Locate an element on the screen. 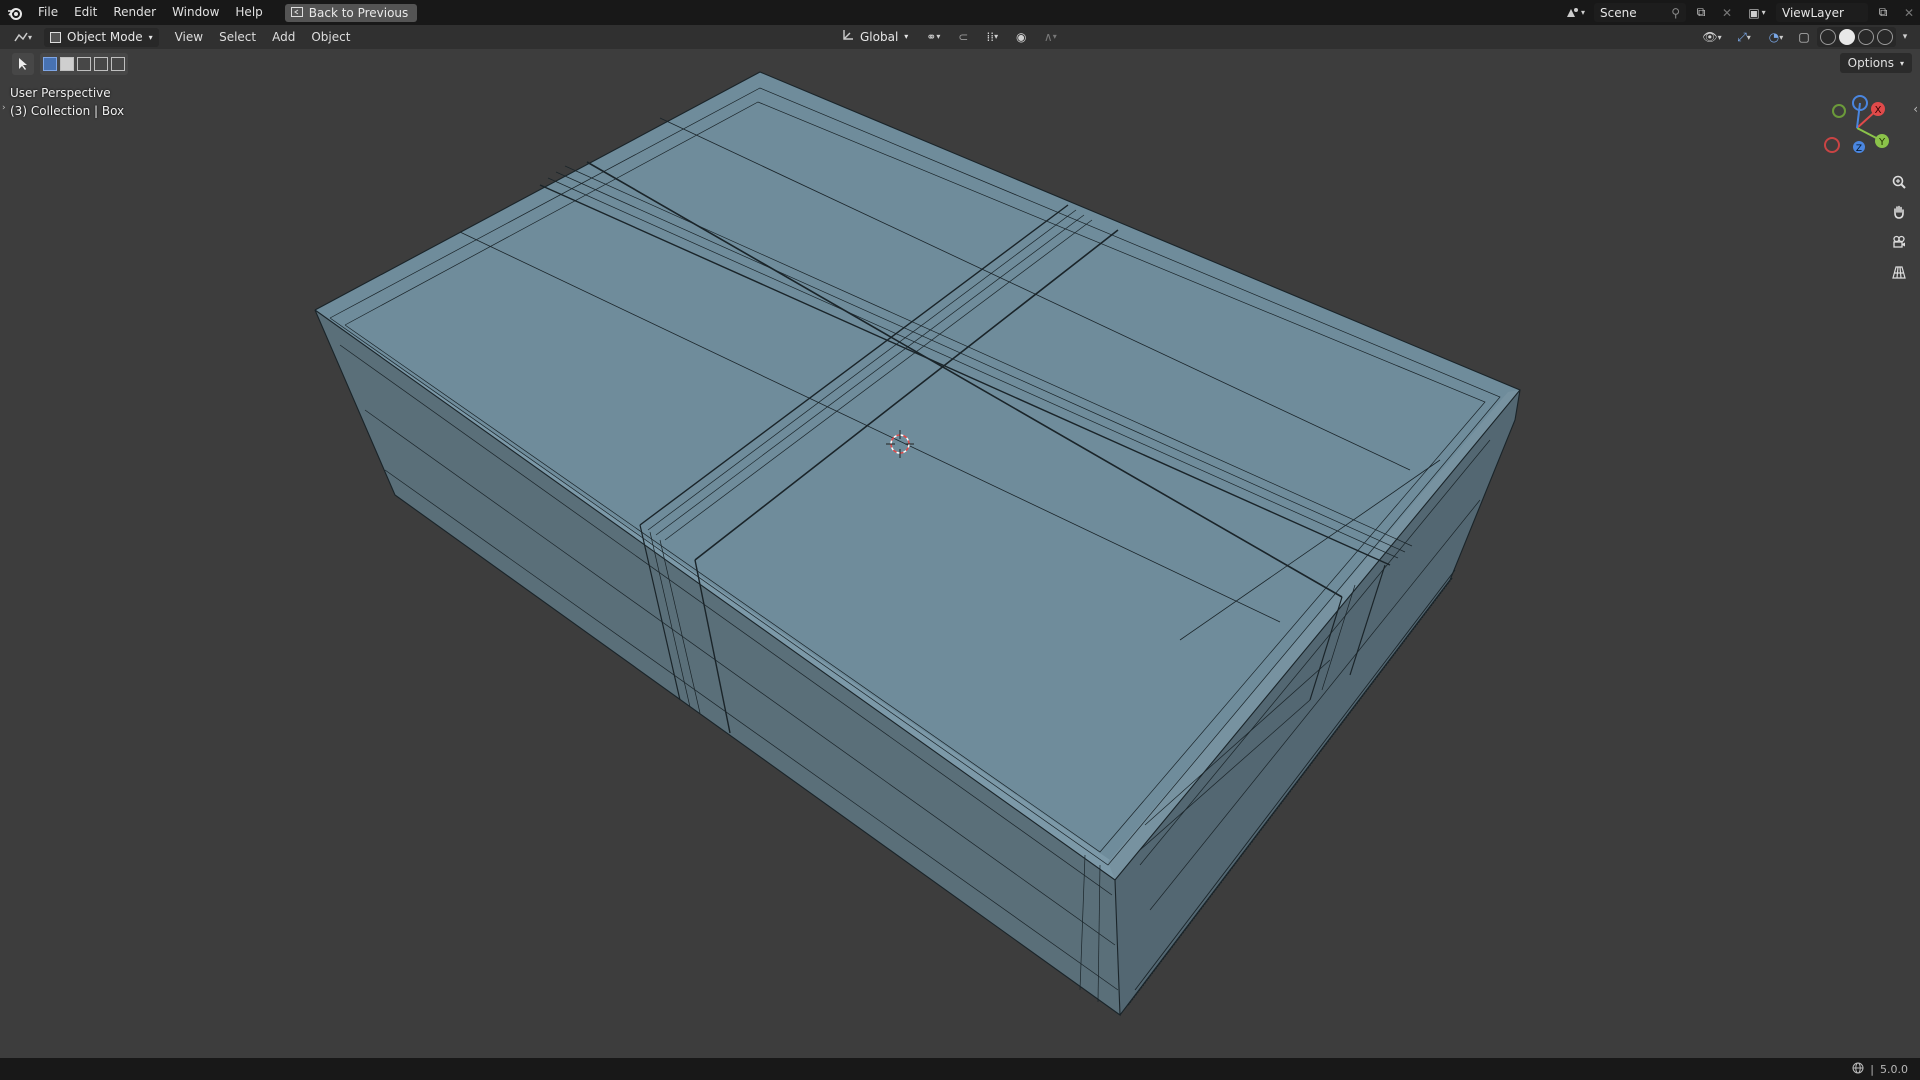 The width and height of the screenshot is (1920, 1080). status-bar: | 5.0.0 is located at coordinates (960, 1069).